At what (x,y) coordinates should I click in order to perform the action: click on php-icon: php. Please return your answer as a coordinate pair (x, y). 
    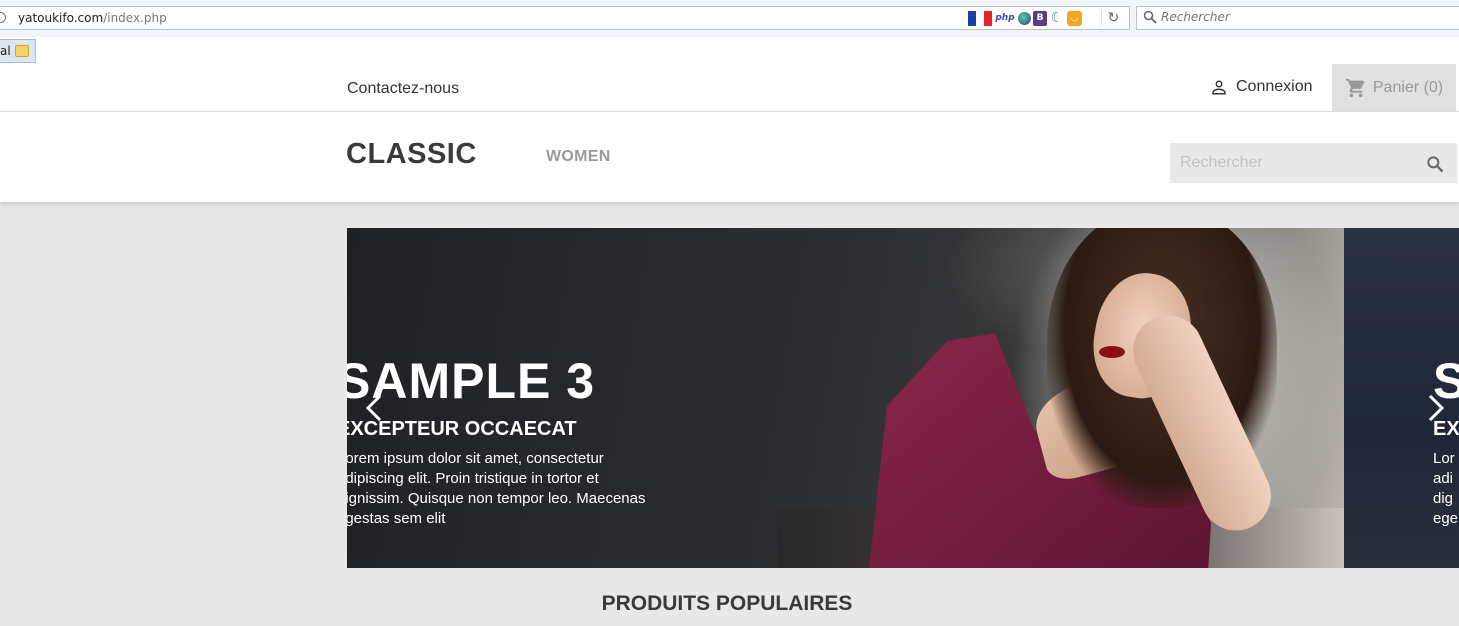
    Looking at the image, I should click on (1005, 18).